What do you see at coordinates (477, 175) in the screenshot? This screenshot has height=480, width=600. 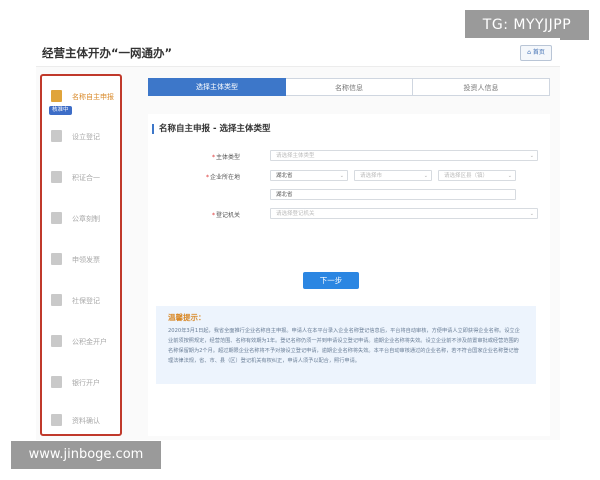 I see `district-select: 请选择区县（镇） ⌄` at bounding box center [477, 175].